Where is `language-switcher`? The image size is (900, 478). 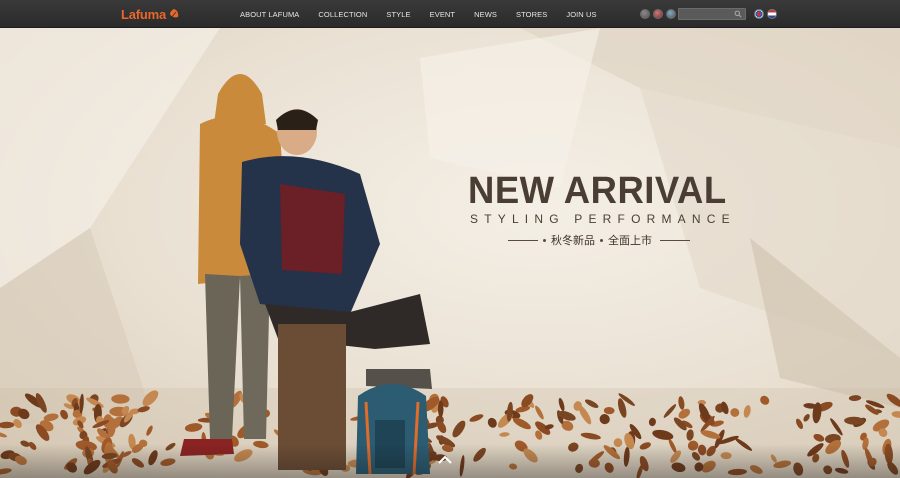
language-switcher is located at coordinates (765, 14).